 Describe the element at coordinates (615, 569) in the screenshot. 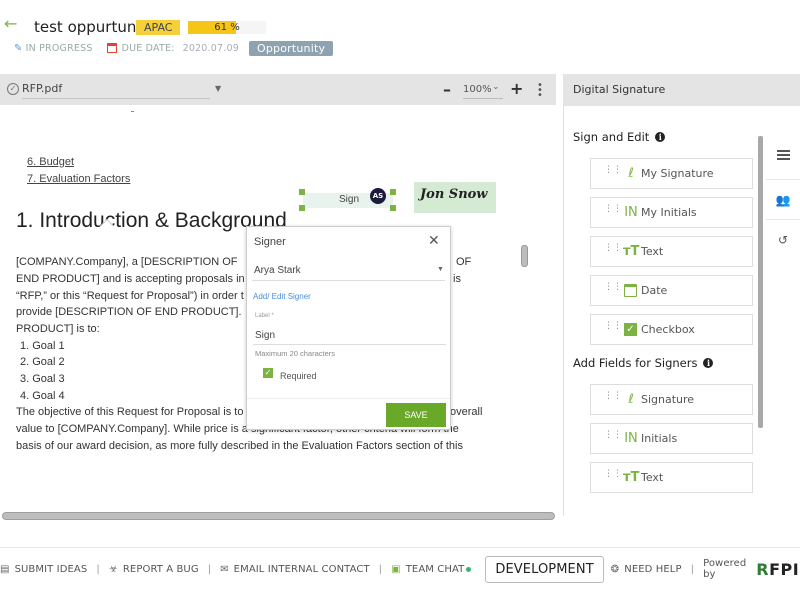

I see `help-lifebuoy-icon: ❂` at that location.